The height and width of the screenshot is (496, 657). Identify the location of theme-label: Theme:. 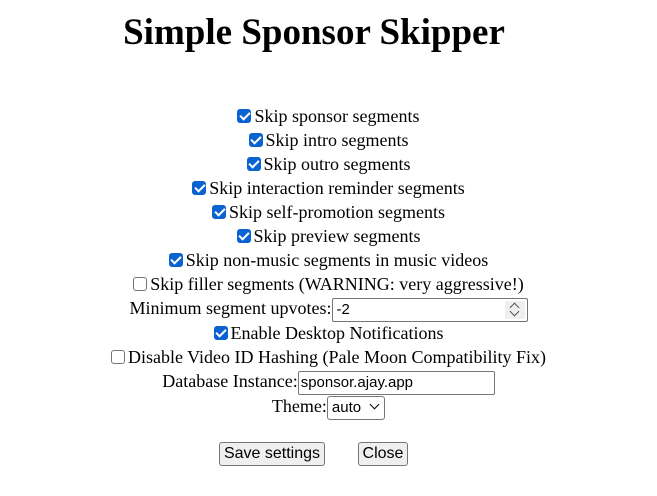
(299, 406).